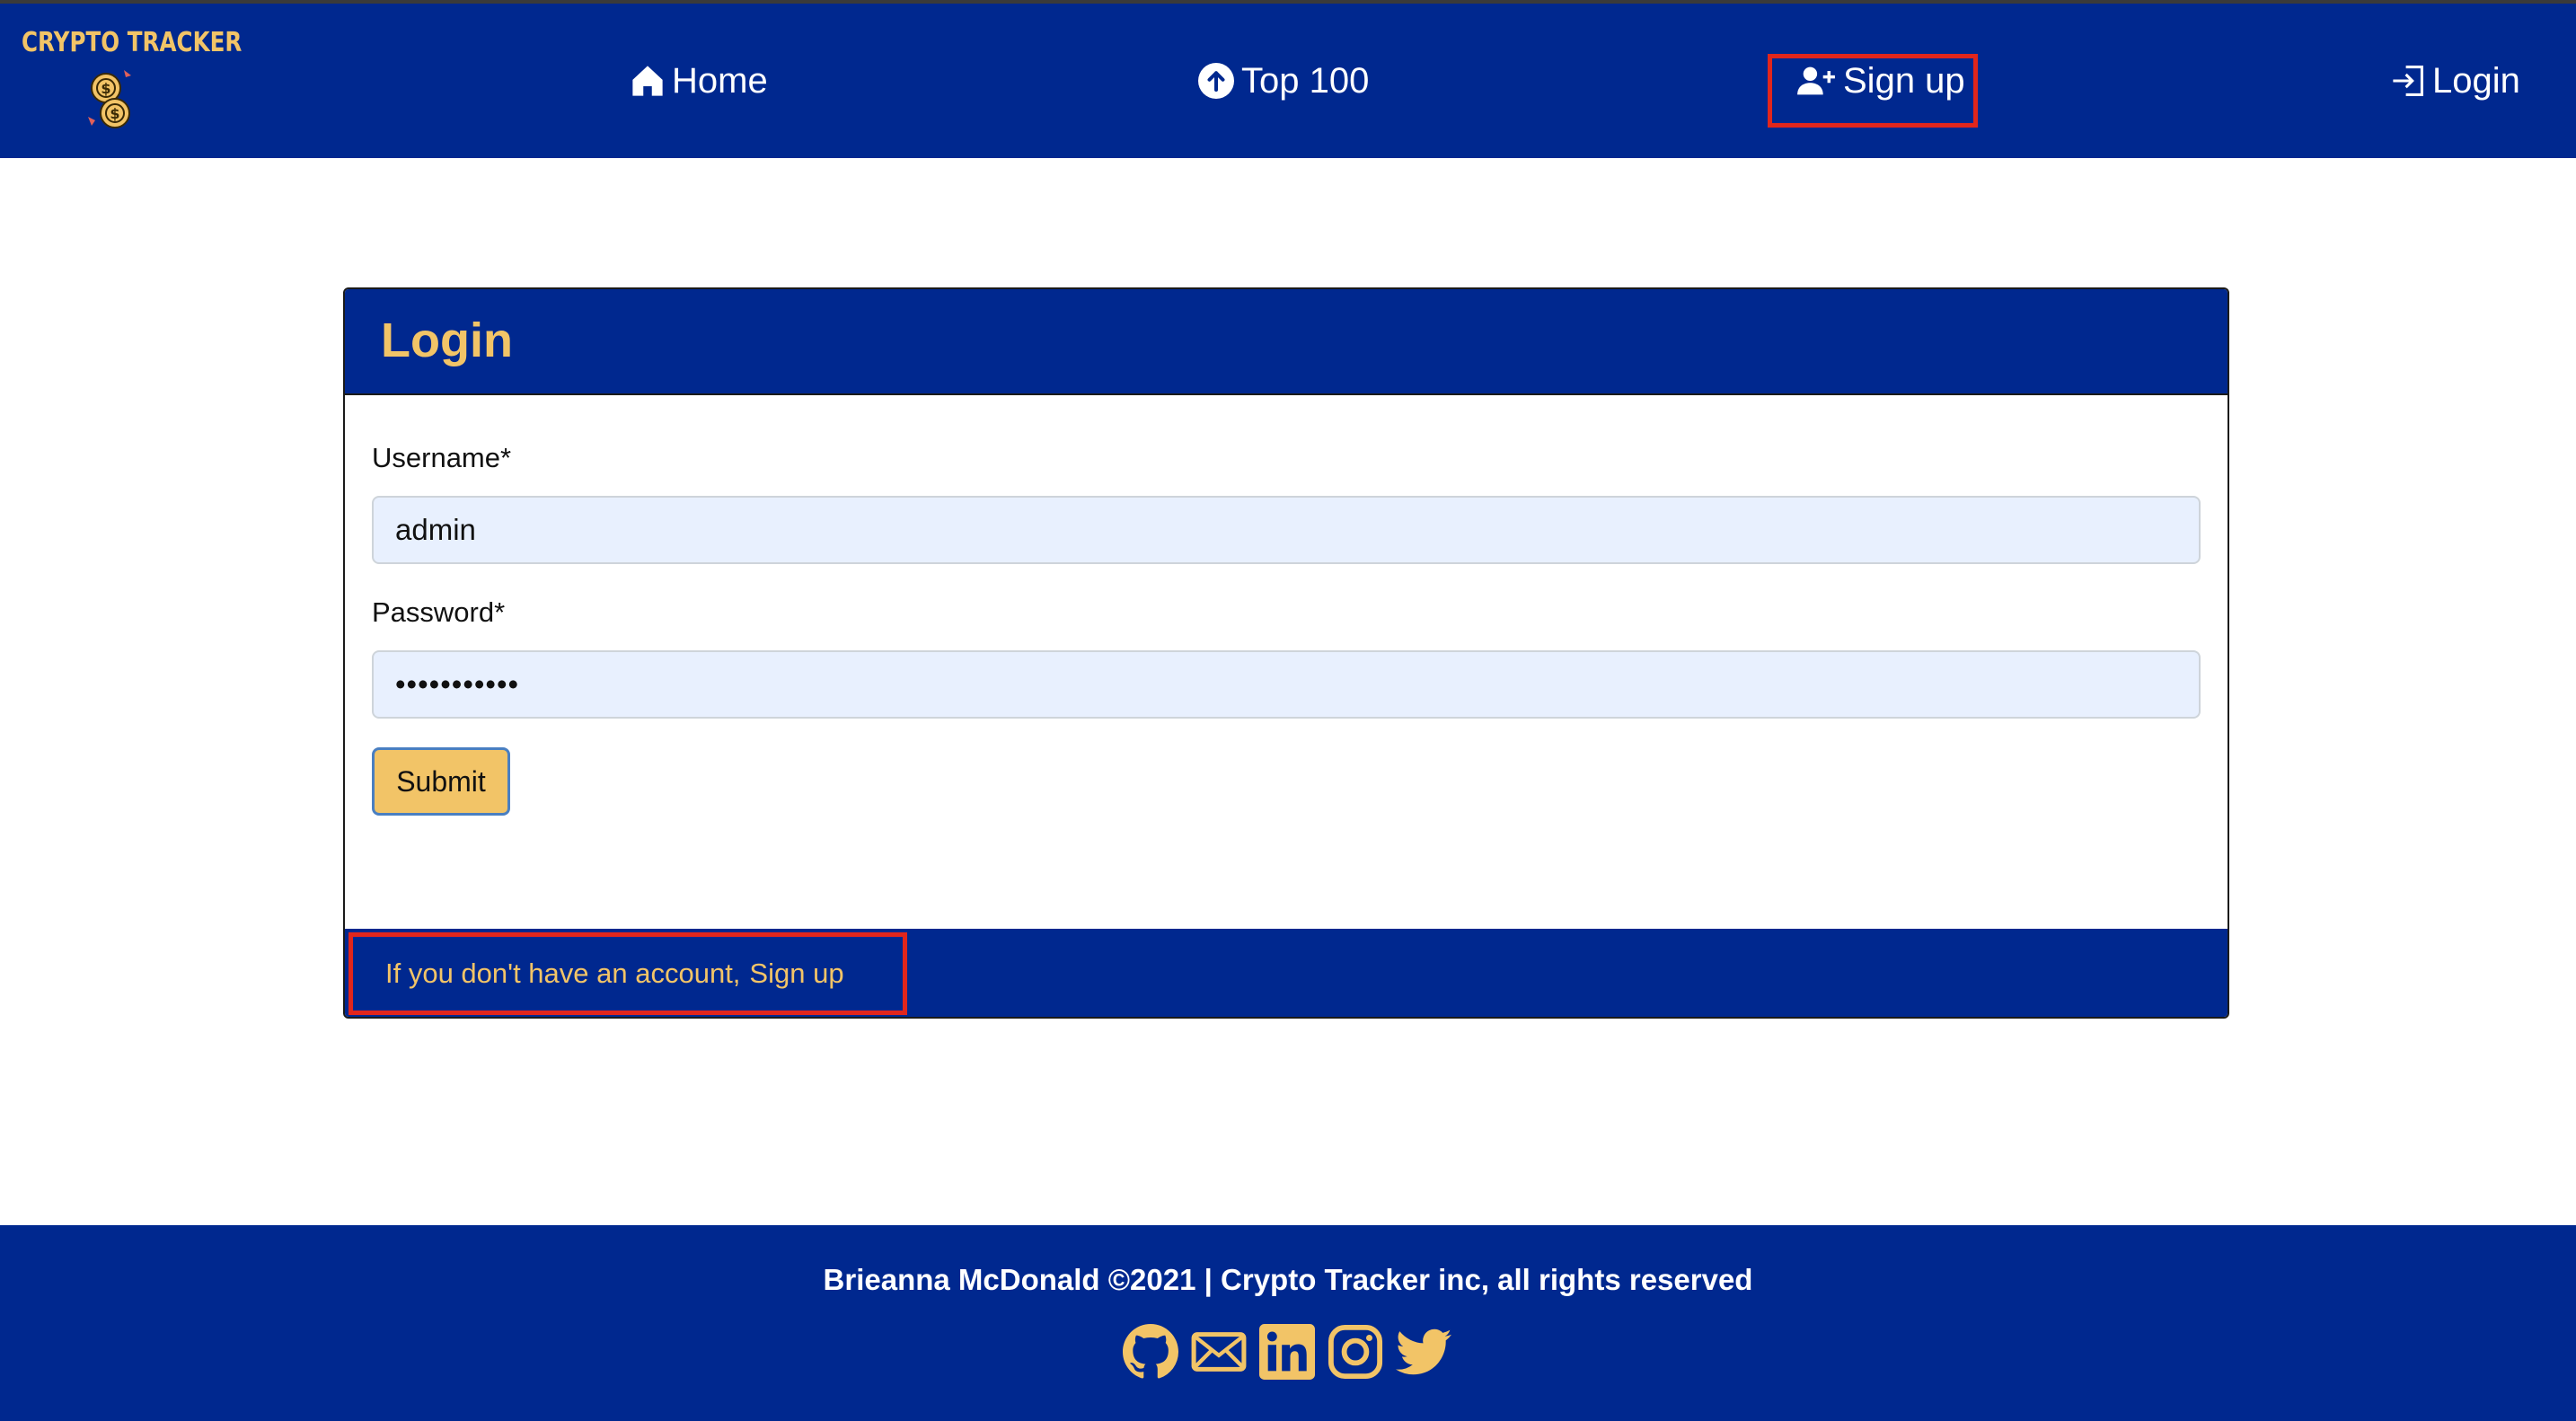 This screenshot has height=1421, width=2576. Describe the element at coordinates (1355, 1352) in the screenshot. I see `instagram-icon` at that location.